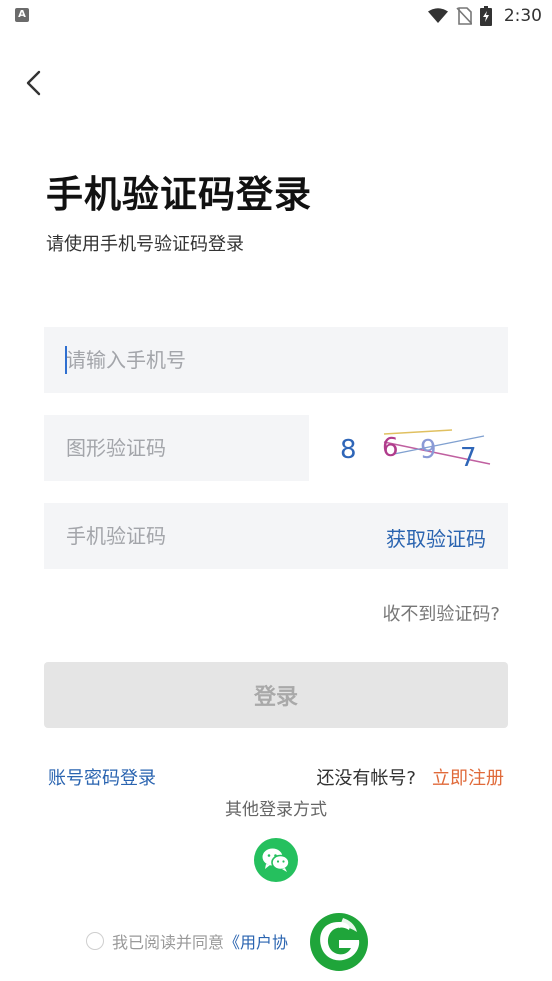 The image size is (552, 981). What do you see at coordinates (22, 15) in the screenshot?
I see `notification-app-icon: A` at bounding box center [22, 15].